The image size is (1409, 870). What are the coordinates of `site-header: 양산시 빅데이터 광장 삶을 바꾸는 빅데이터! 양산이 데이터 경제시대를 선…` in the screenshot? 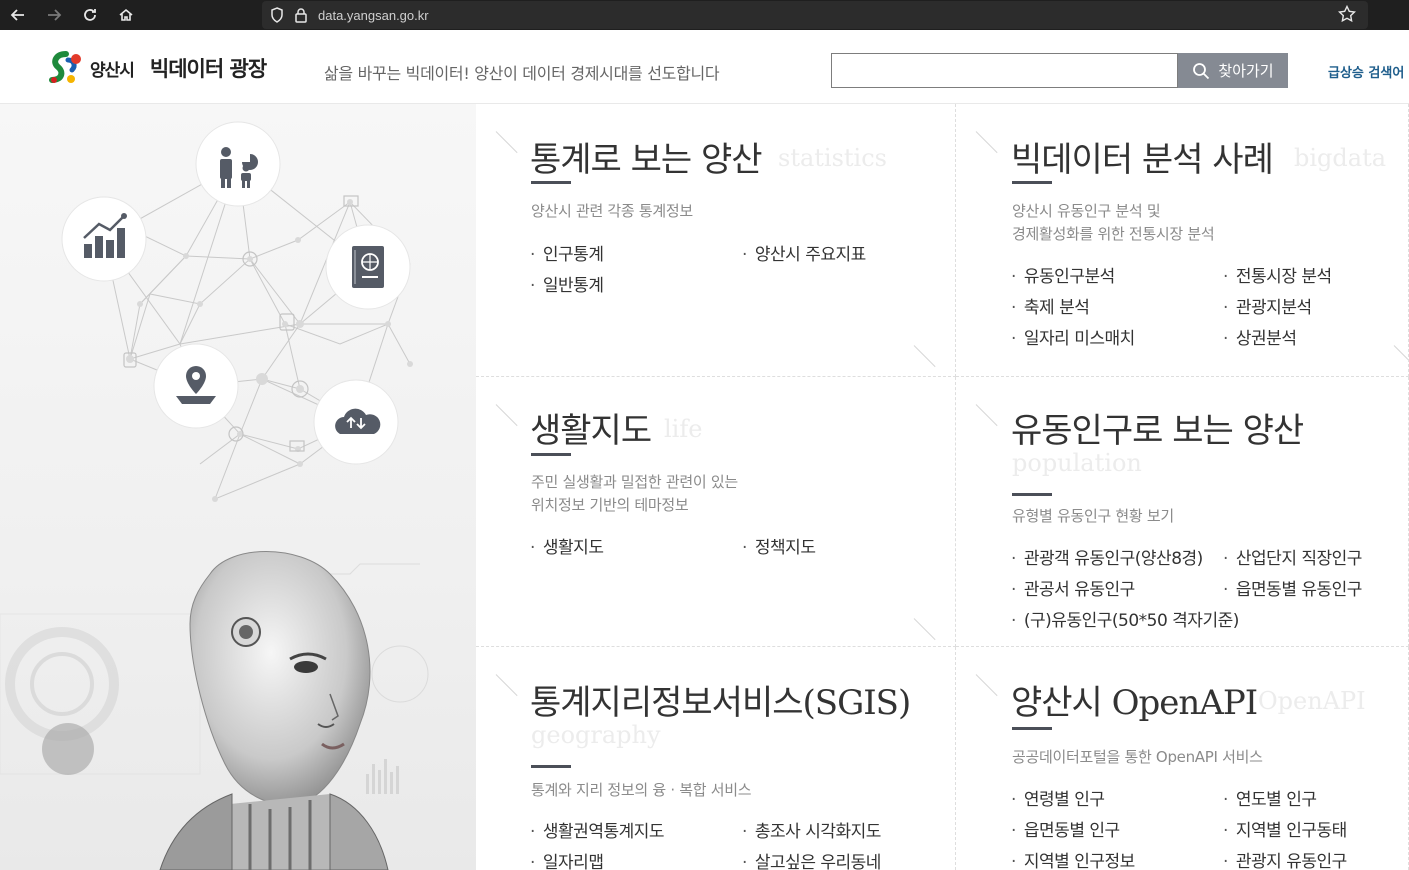 It's located at (704, 69).